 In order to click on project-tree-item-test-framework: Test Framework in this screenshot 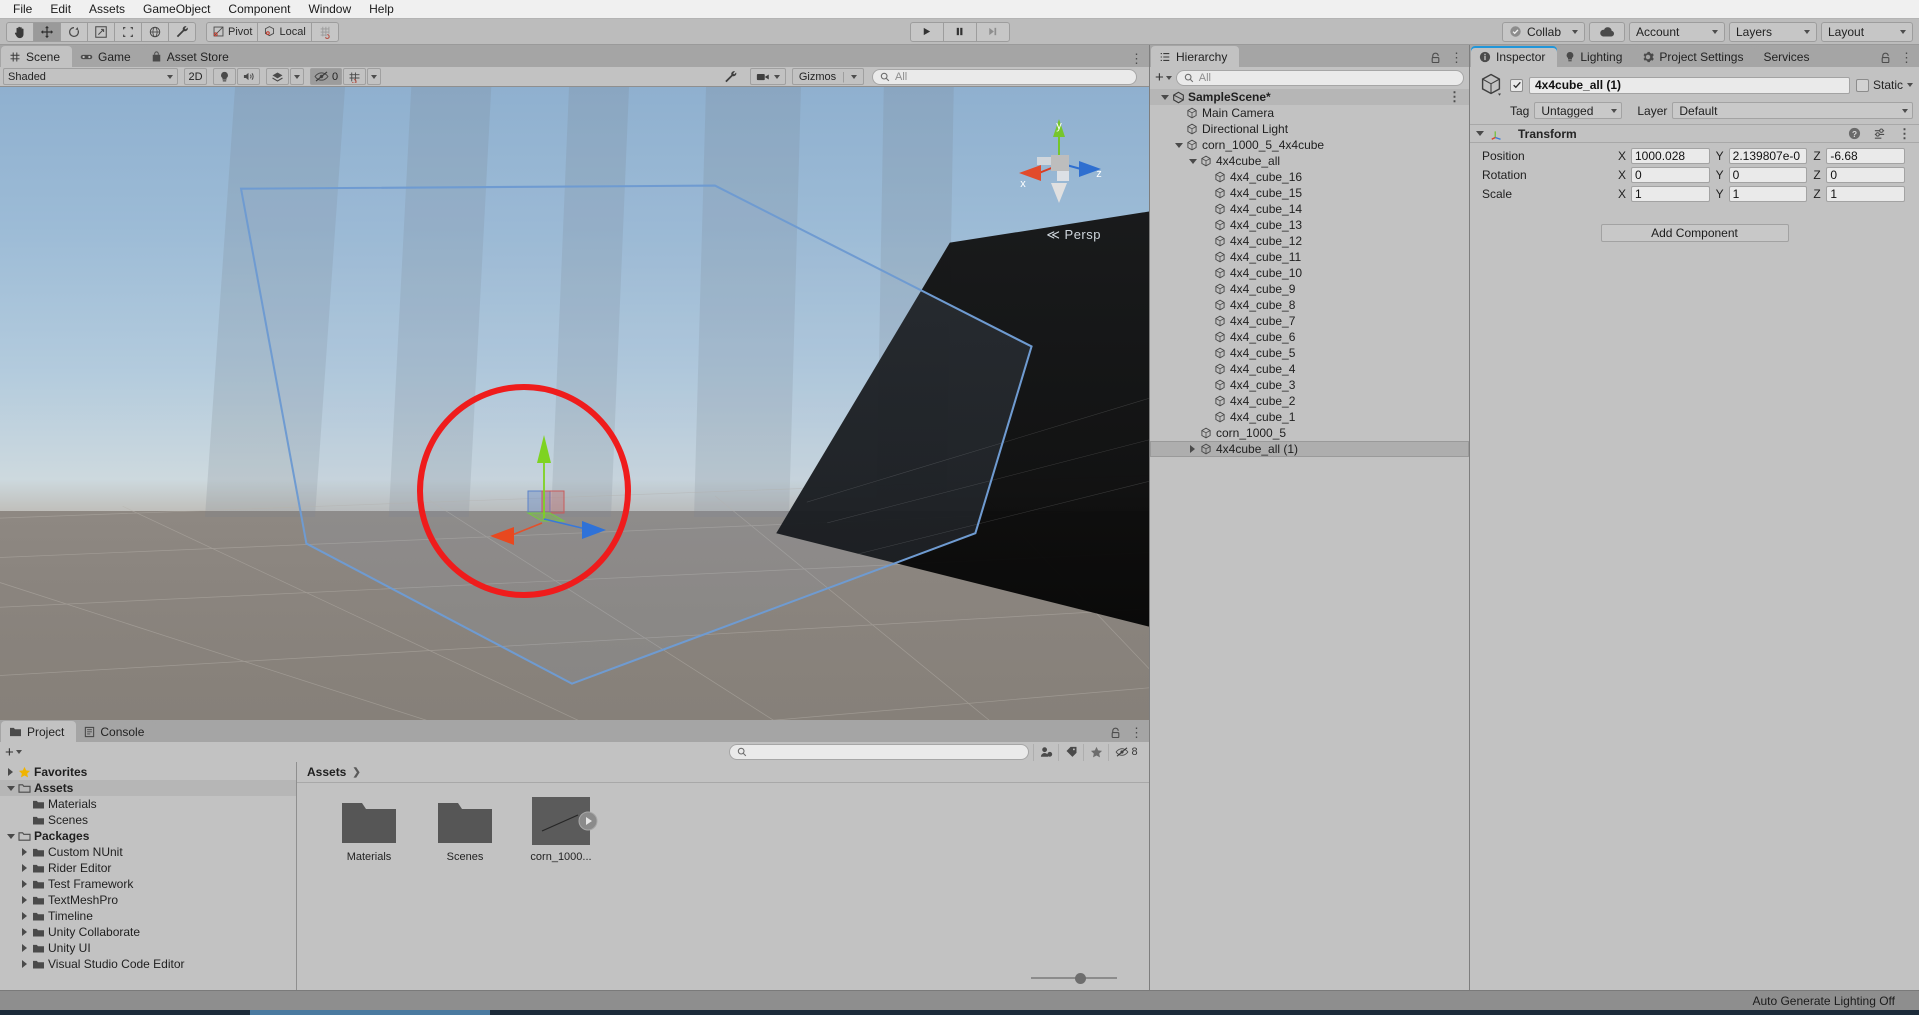, I will do `click(148, 884)`.